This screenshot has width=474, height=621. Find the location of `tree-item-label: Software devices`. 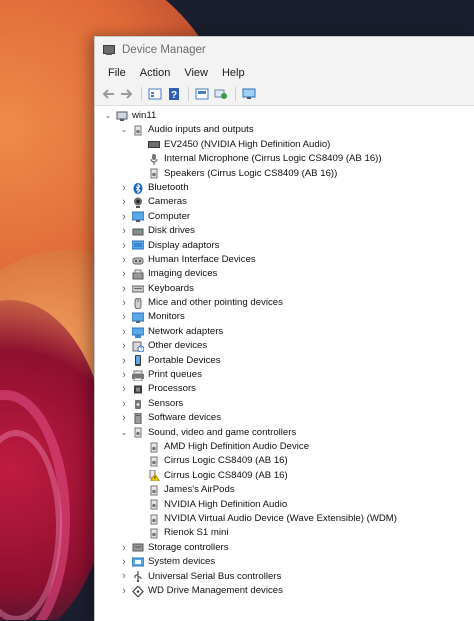

tree-item-label: Software devices is located at coordinates (185, 418).